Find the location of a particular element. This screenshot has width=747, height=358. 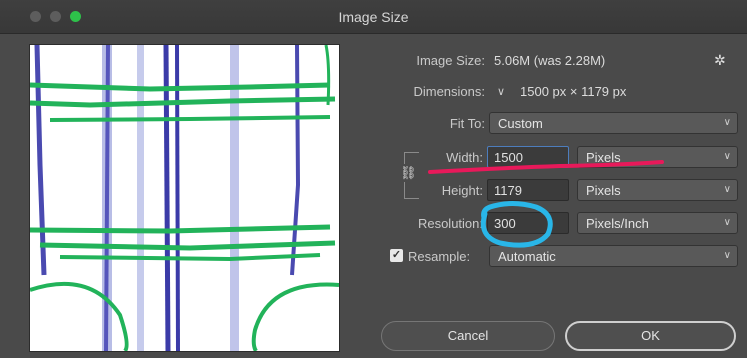

resample-checkbox: ✓ is located at coordinates (396, 255).